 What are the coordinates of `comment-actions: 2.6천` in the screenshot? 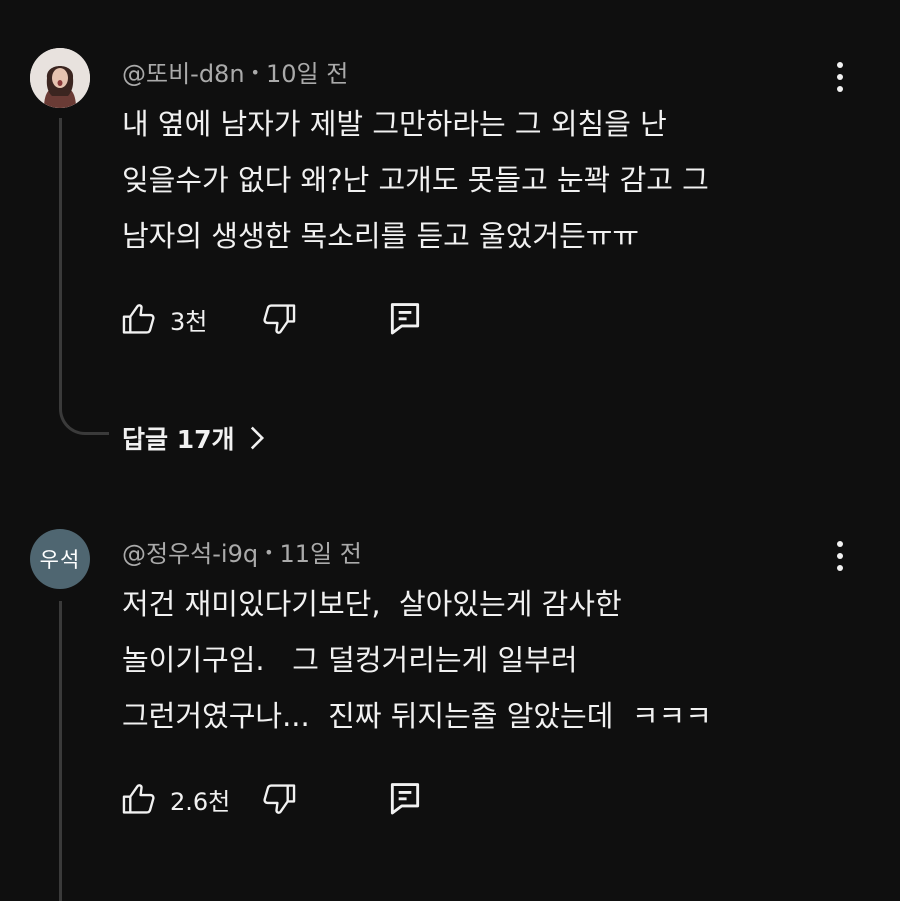 It's located at (280, 799).